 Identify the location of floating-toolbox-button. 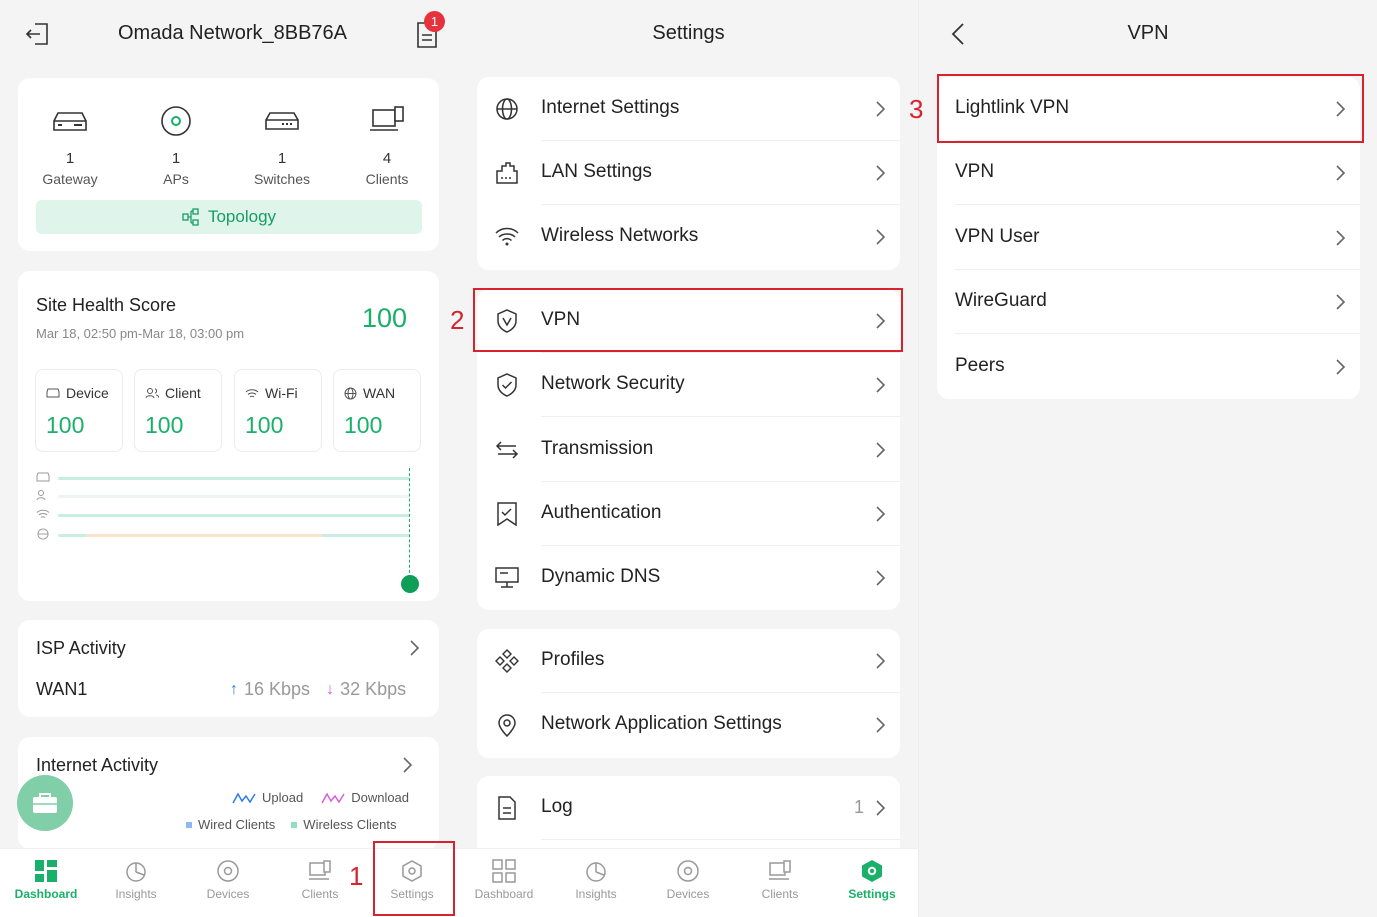
(45, 803).